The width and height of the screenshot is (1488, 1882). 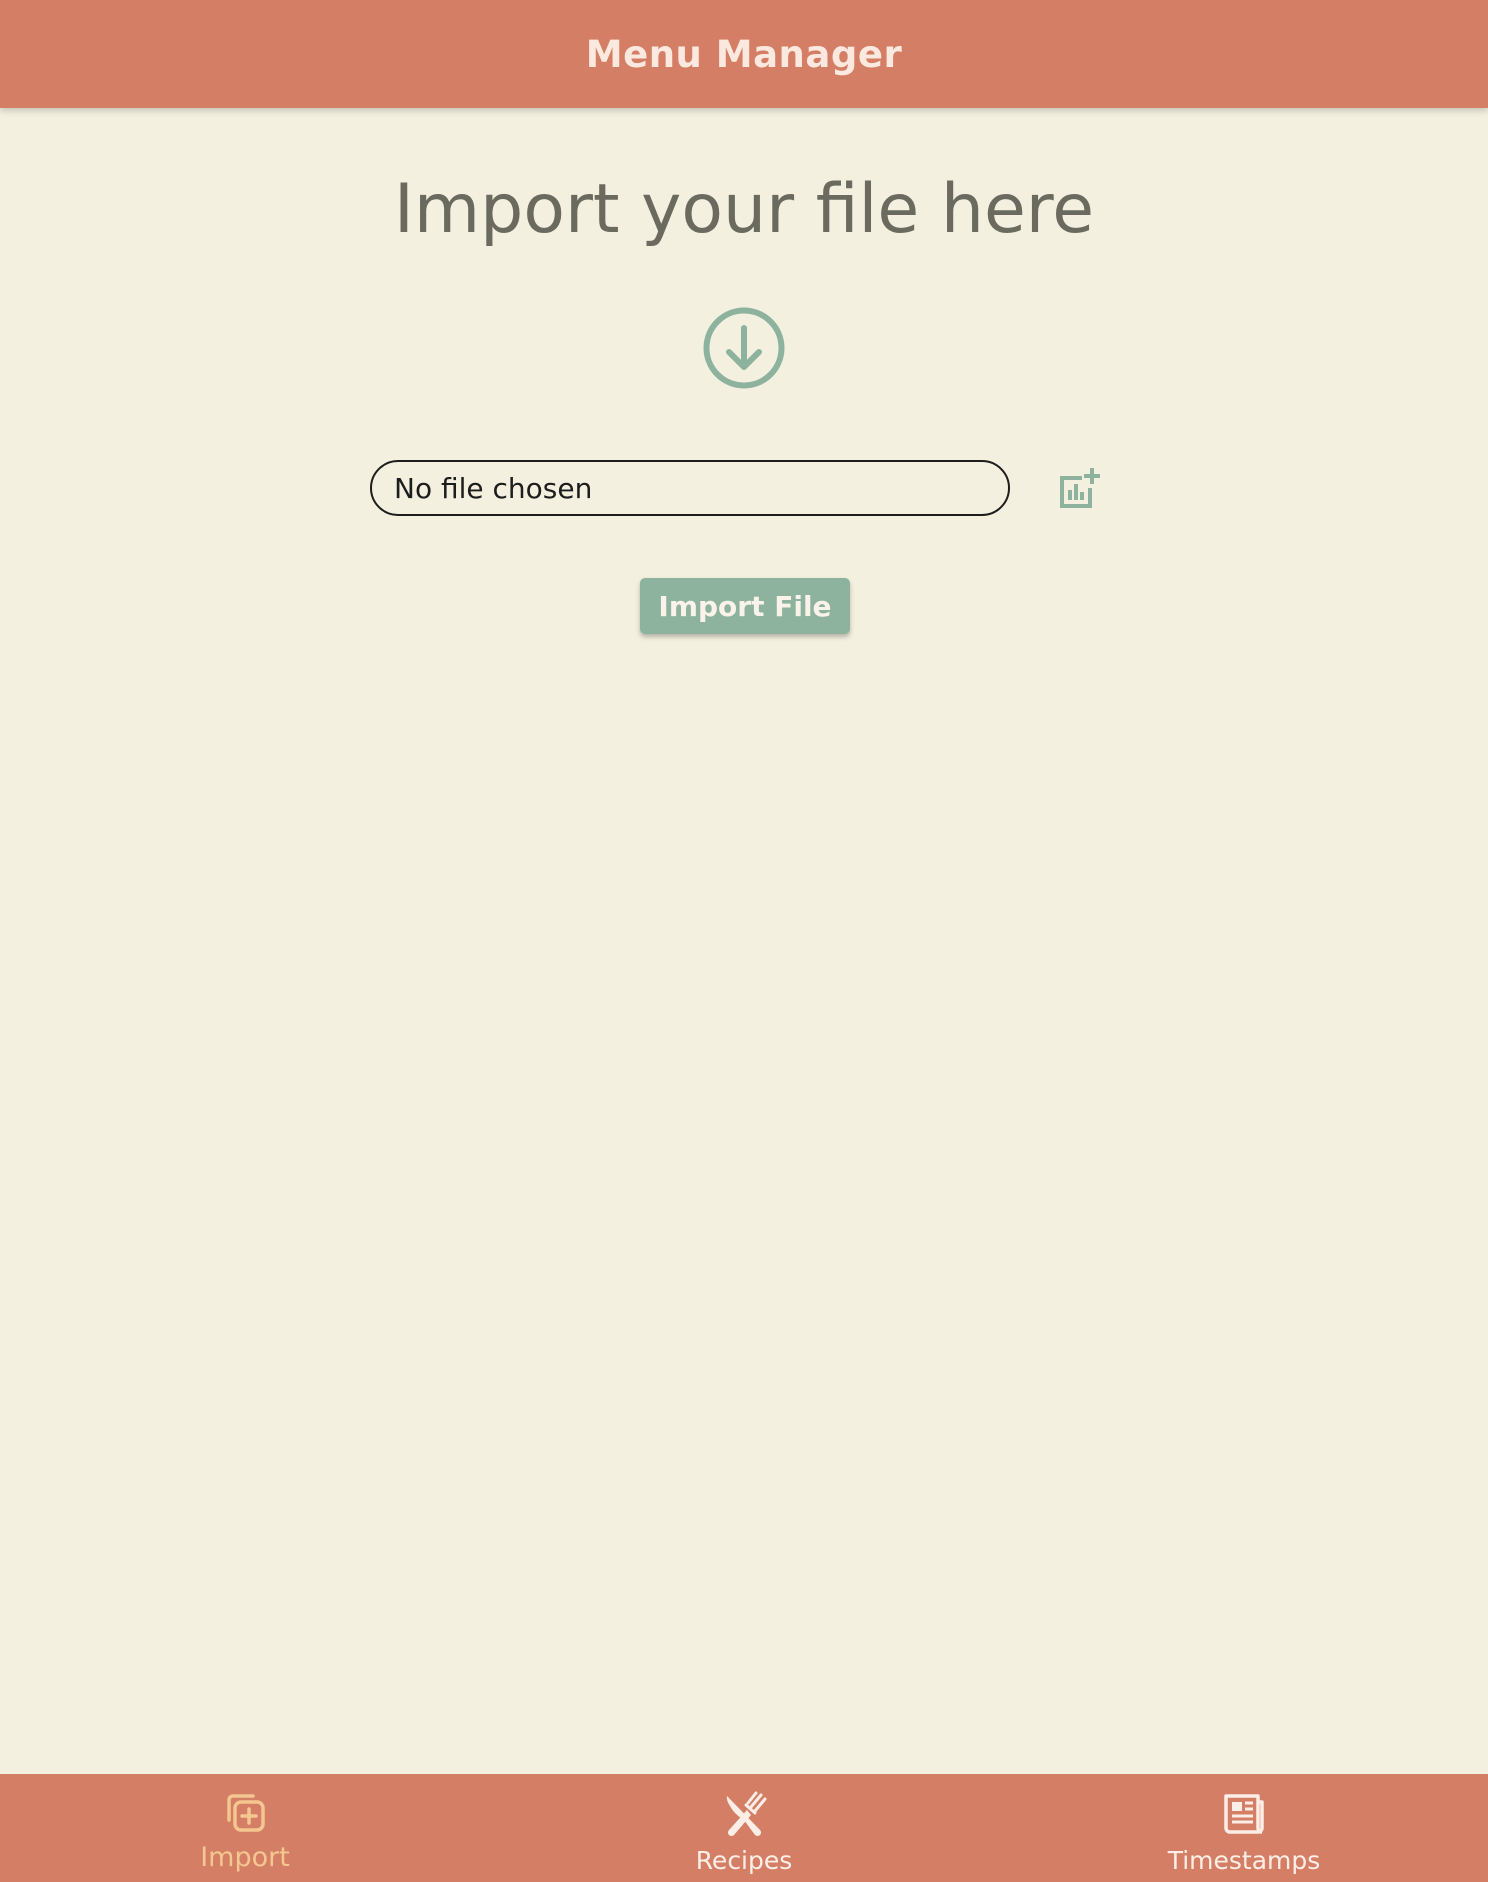 What do you see at coordinates (246, 1813) in the screenshot?
I see `add-to-library-icon` at bounding box center [246, 1813].